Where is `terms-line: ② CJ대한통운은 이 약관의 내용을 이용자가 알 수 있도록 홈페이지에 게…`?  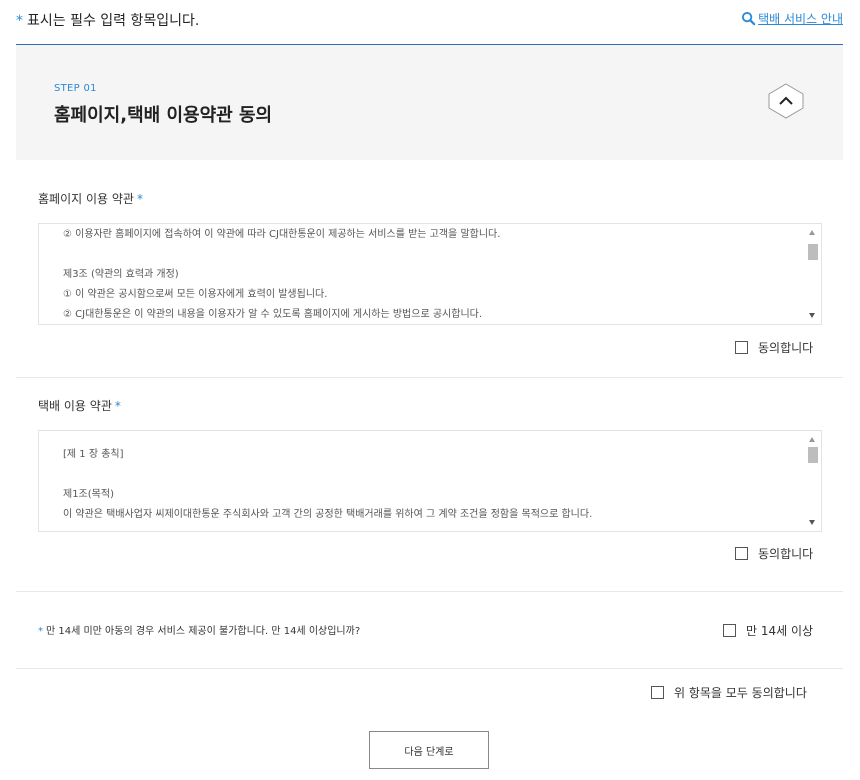 terms-line: ② CJ대한통운은 이 약관의 내용을 이용자가 알 수 있도록 홈페이지에 게… is located at coordinates (273, 314).